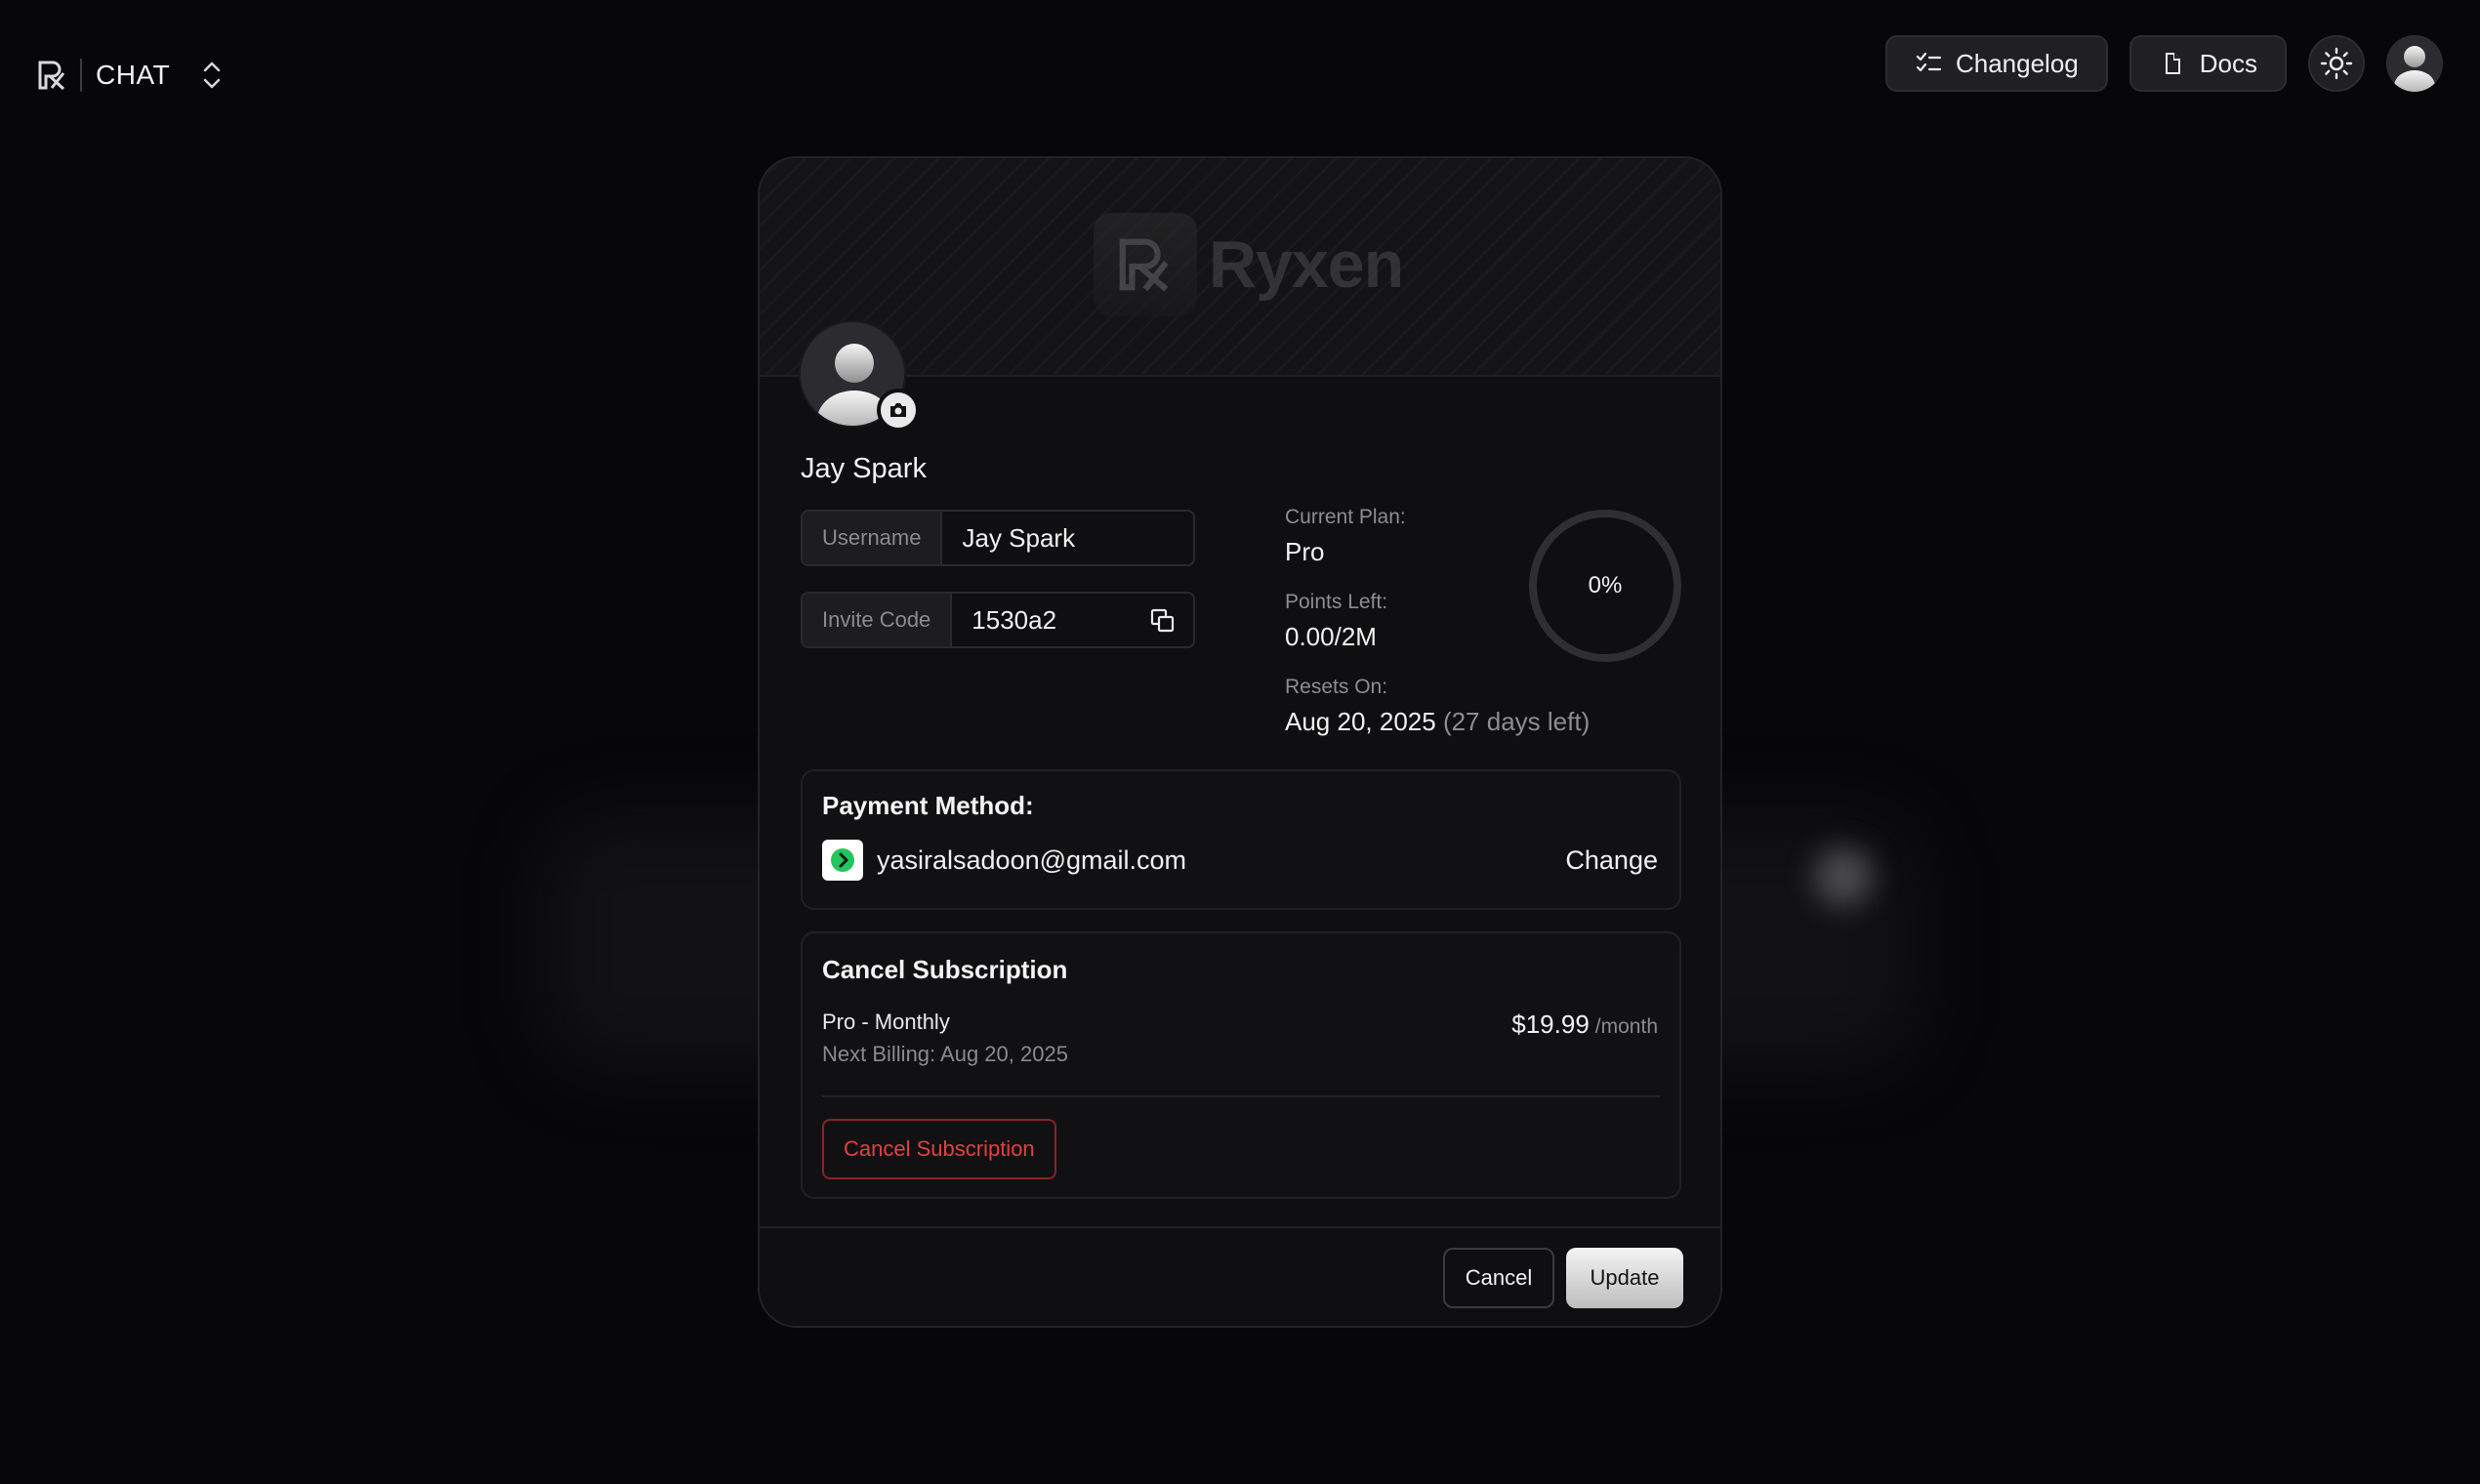  What do you see at coordinates (1241, 1096) in the screenshot?
I see `card-divider` at bounding box center [1241, 1096].